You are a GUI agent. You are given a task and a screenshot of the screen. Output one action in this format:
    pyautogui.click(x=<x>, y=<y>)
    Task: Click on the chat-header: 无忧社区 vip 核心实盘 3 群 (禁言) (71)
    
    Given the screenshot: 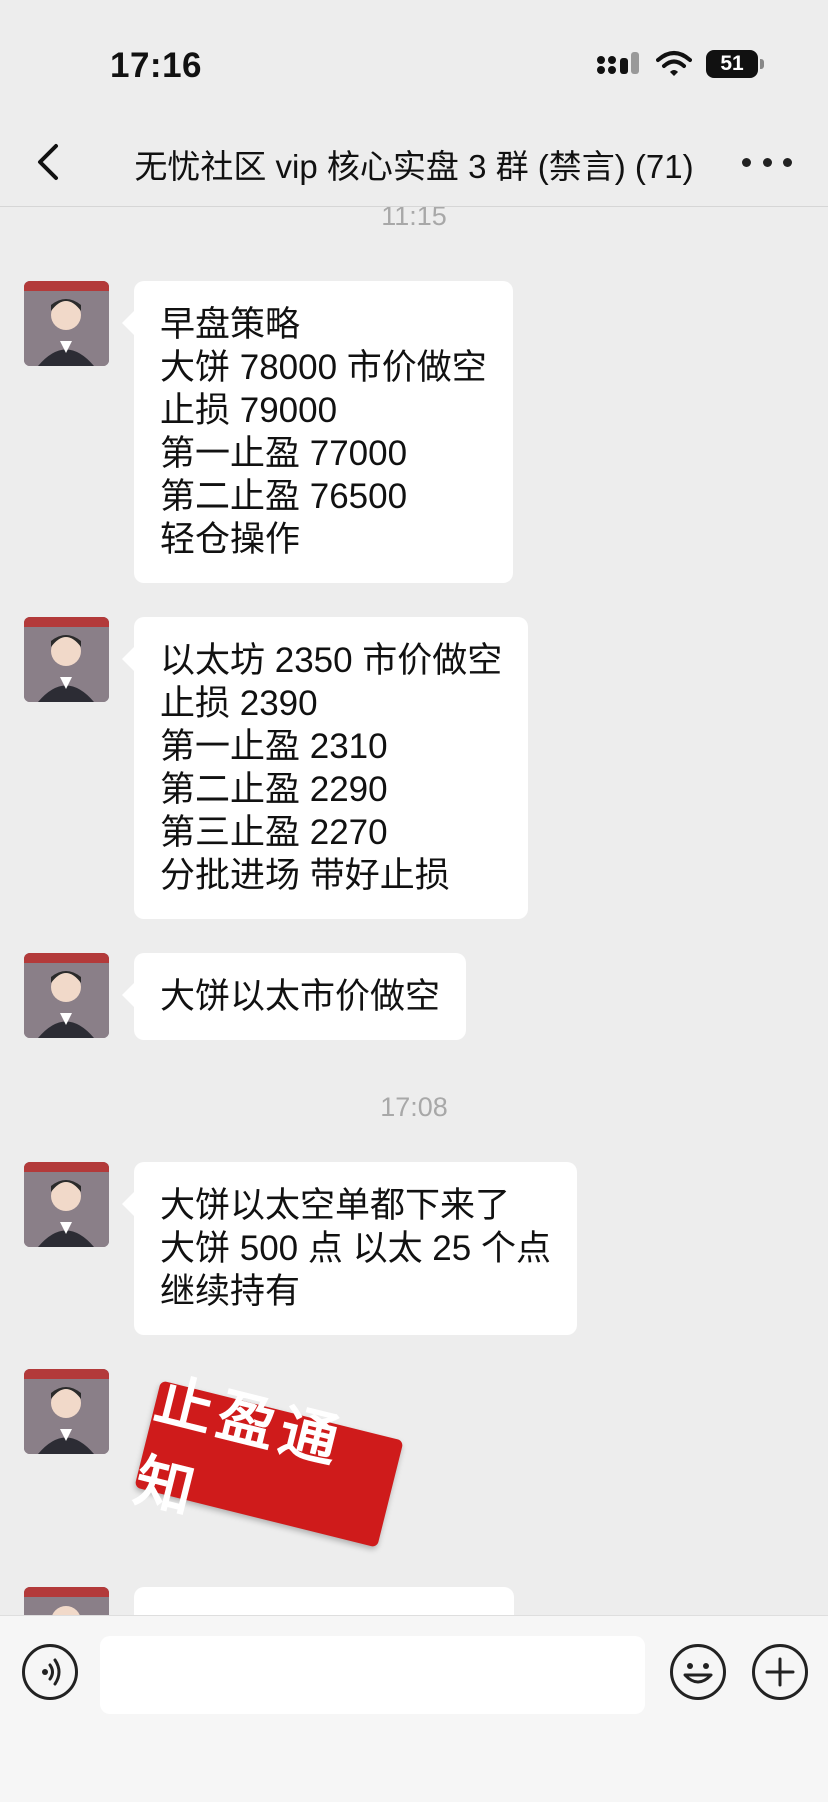 What is the action you would take?
    pyautogui.click(x=414, y=163)
    